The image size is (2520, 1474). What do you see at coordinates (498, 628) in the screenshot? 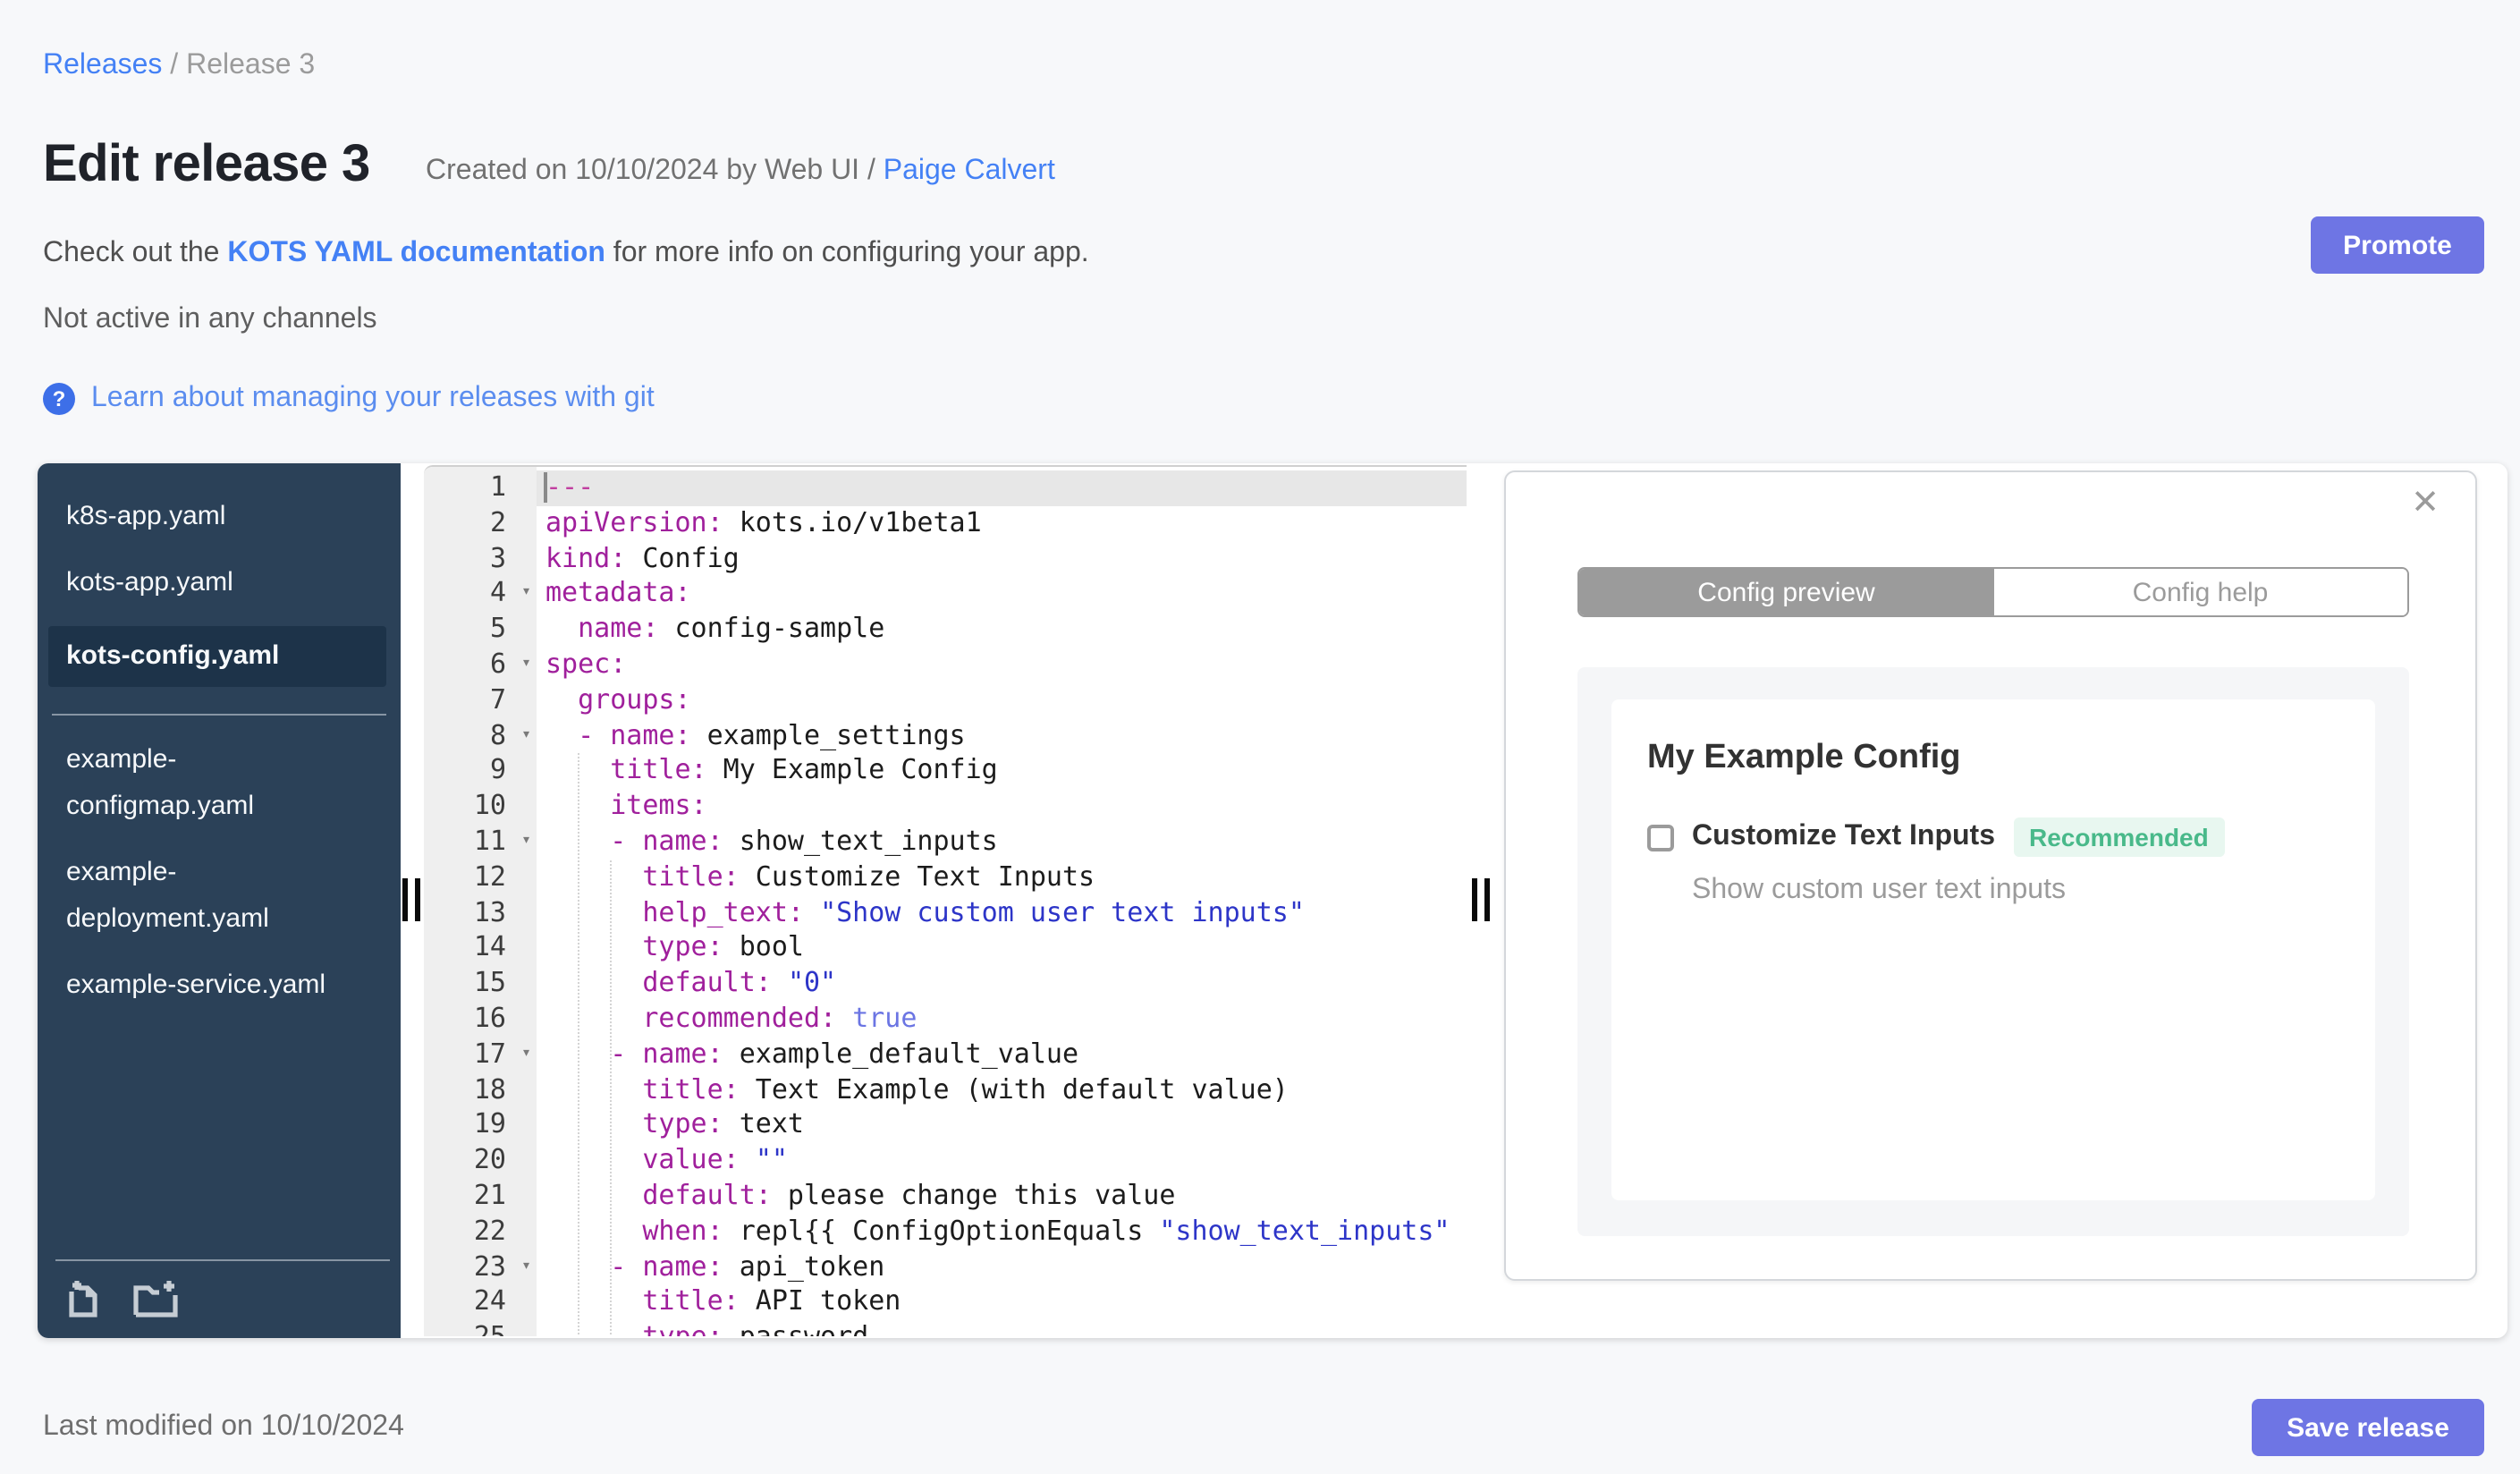
I see `line-number: 5` at bounding box center [498, 628].